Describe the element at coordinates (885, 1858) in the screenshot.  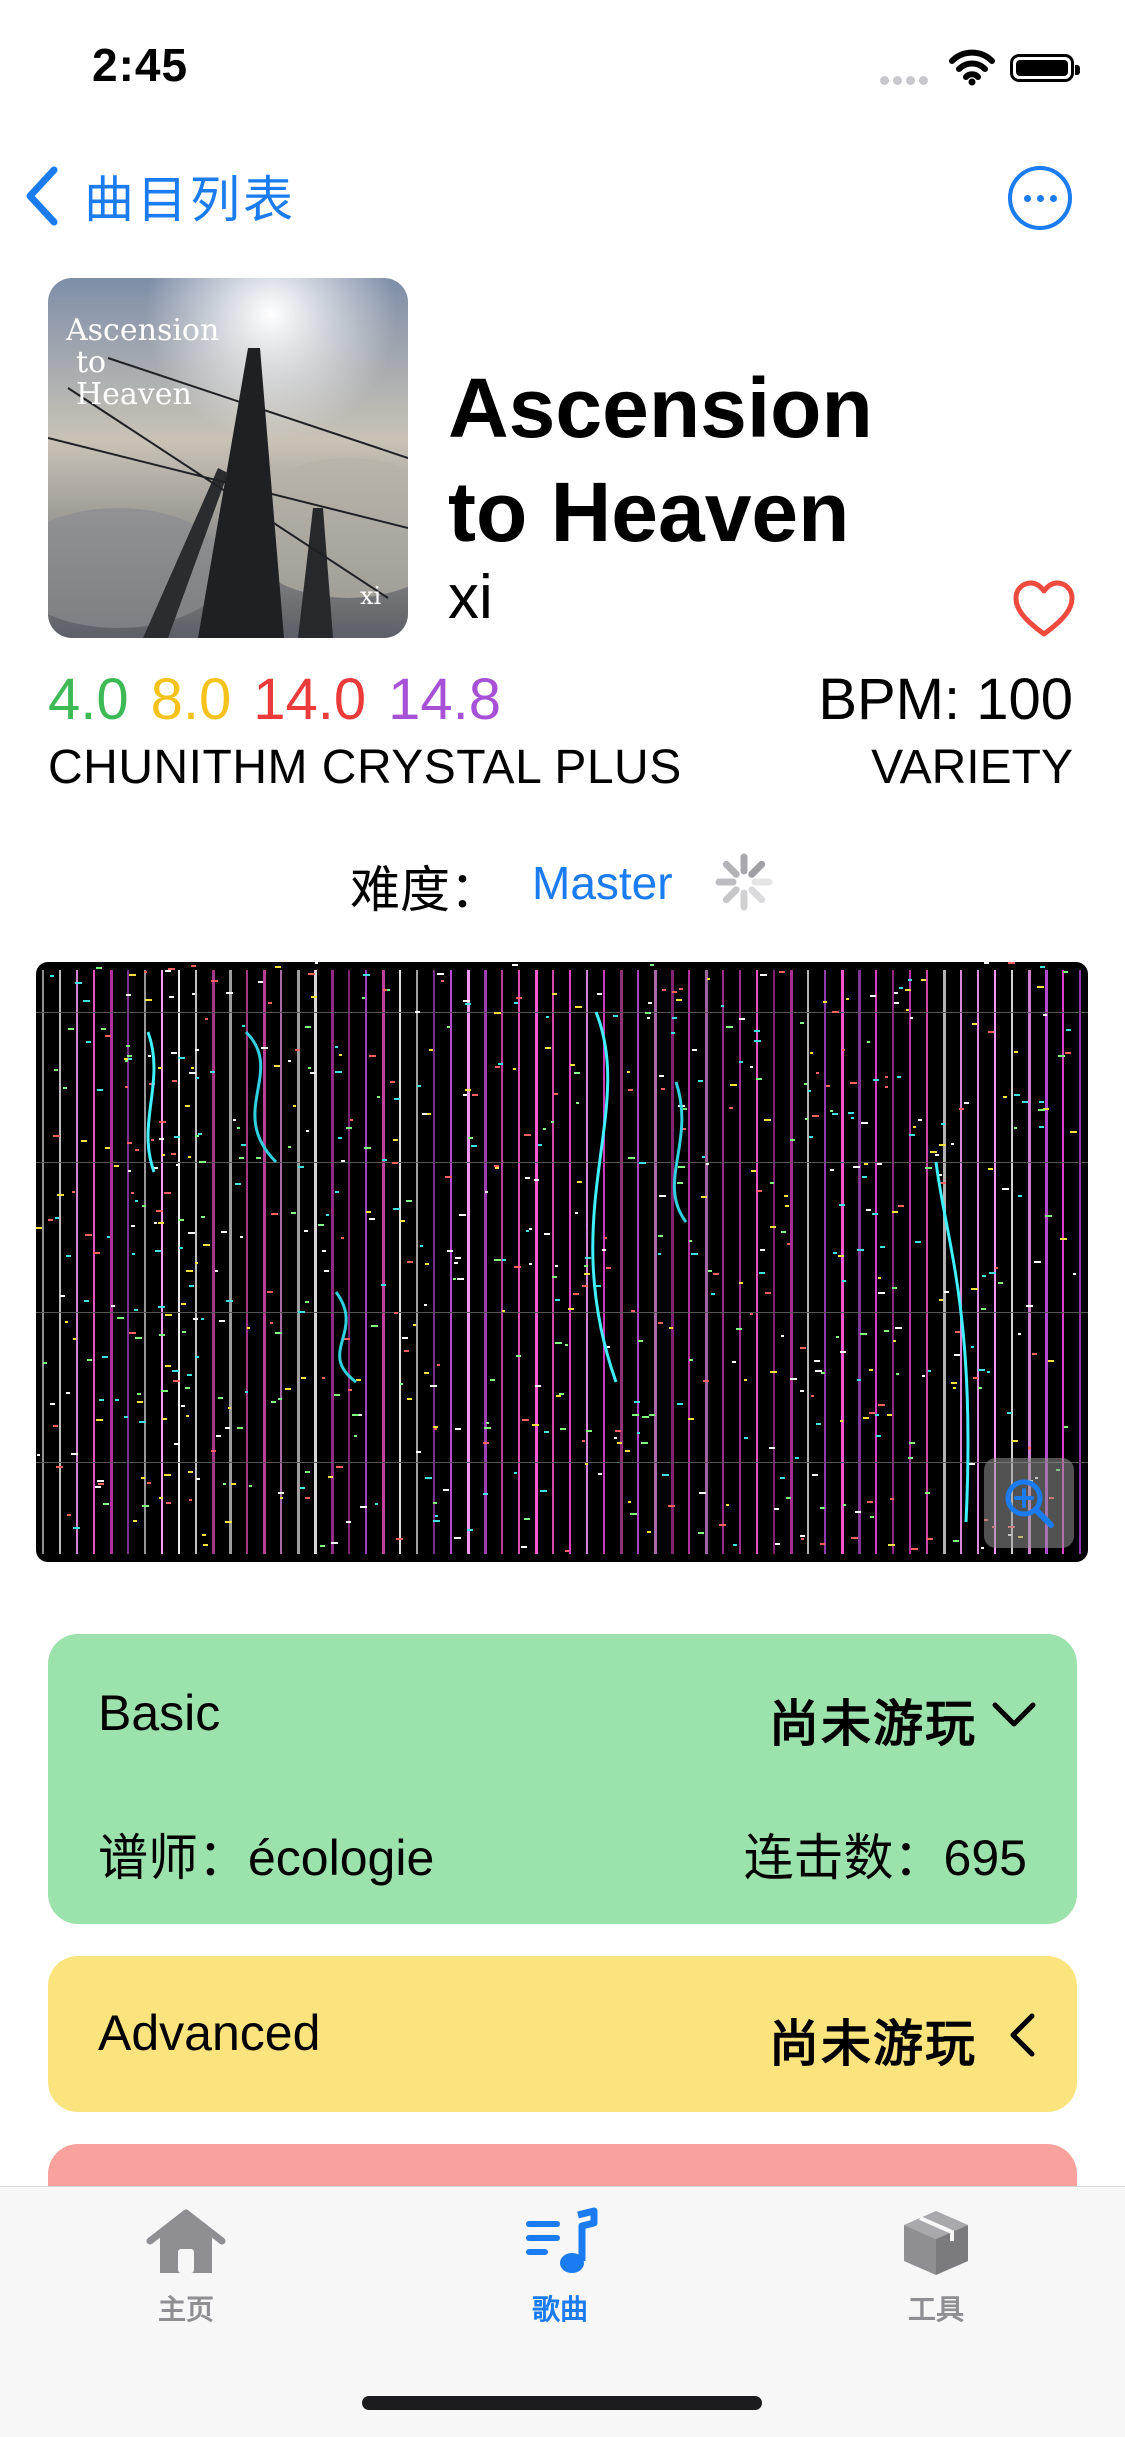
I see `card-combo-count: 连击数：695` at that location.